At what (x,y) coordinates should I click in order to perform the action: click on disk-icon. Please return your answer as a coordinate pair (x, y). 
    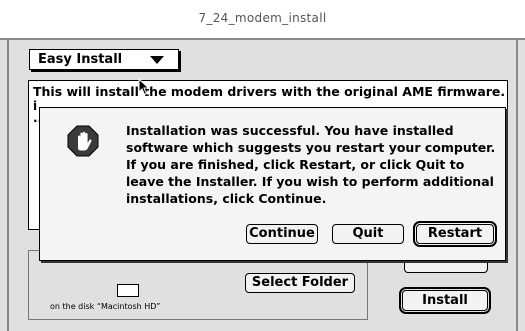
    Looking at the image, I should click on (128, 290).